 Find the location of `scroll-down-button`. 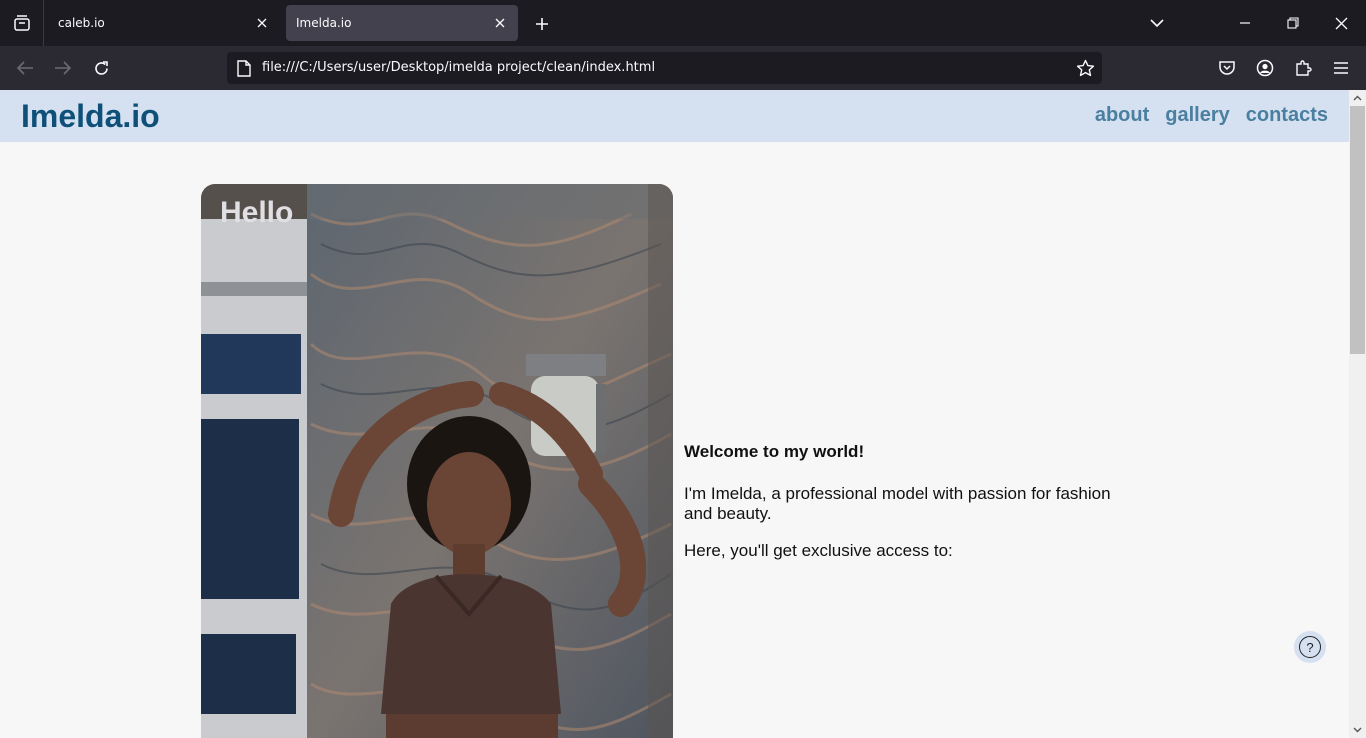

scroll-down-button is located at coordinates (1357, 730).